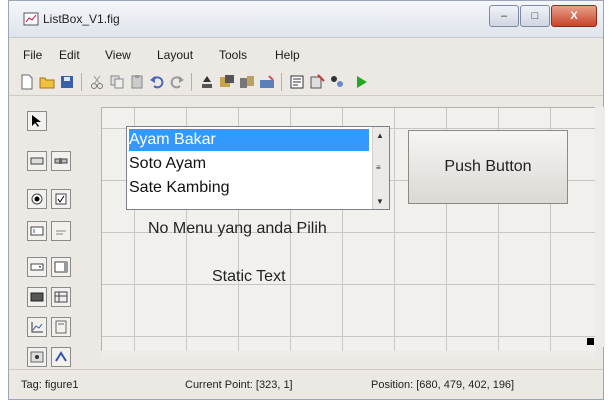 This screenshot has width=609, height=405. Describe the element at coordinates (27, 82) in the screenshot. I see `new-icon` at that location.